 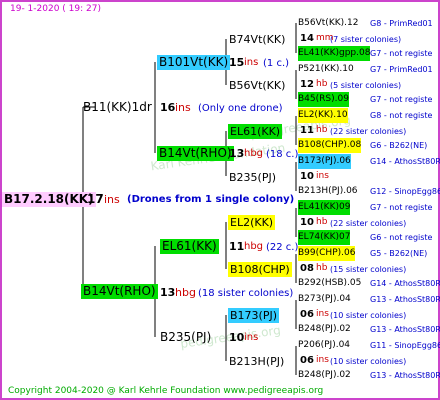 What do you see at coordinates (117, 107) in the screenshot?
I see `gen1-node-1: B11(KK)1dr` at bounding box center [117, 107].